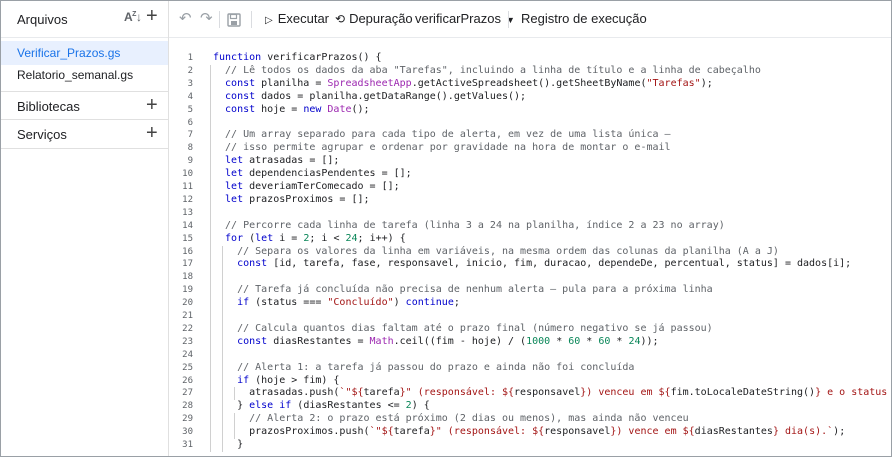 Image resolution: width=892 pixels, height=457 pixels. What do you see at coordinates (530, 239) in the screenshot?
I see `code-line: 15 for (let i = 2; i < 24; i++) {` at bounding box center [530, 239].